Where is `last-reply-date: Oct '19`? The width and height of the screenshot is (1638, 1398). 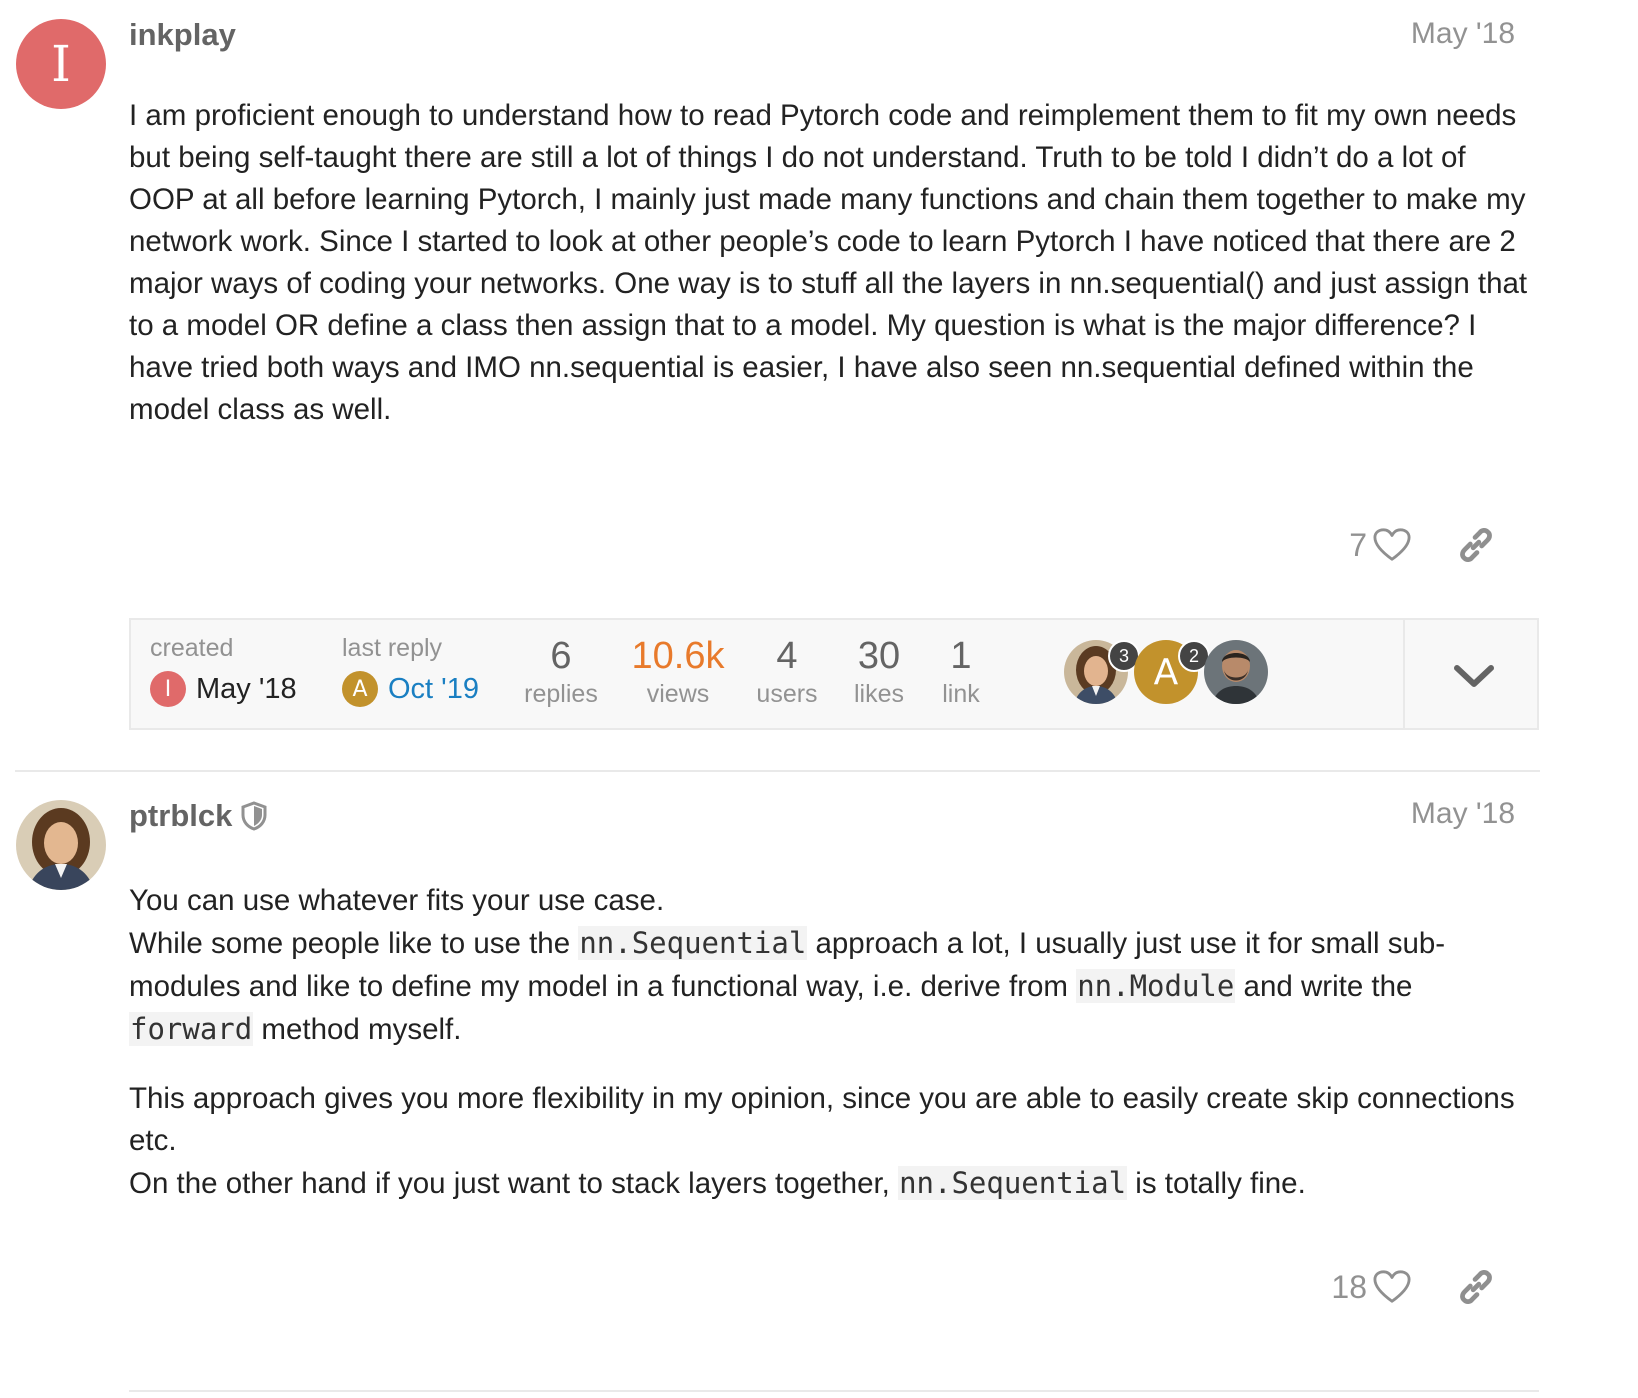 last-reply-date: Oct '19 is located at coordinates (433, 688).